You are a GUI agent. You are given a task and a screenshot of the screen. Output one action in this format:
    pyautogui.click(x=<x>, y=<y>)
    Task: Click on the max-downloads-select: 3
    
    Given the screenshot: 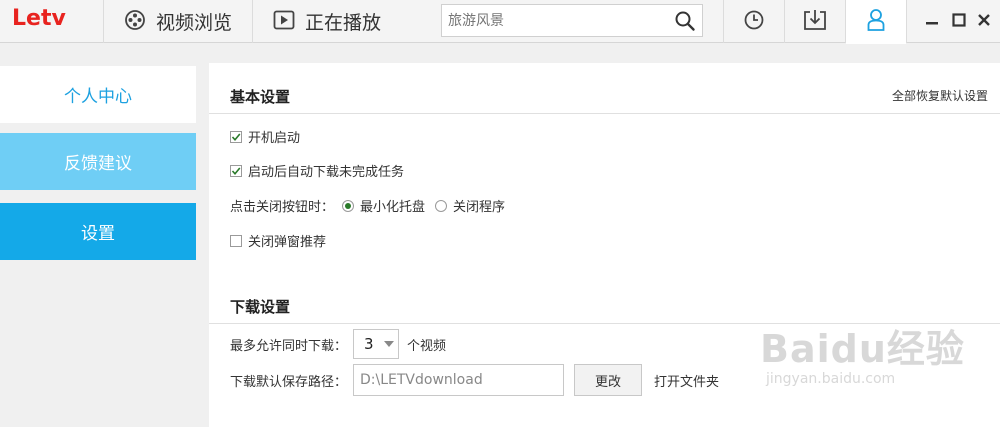 What is the action you would take?
    pyautogui.click(x=376, y=344)
    